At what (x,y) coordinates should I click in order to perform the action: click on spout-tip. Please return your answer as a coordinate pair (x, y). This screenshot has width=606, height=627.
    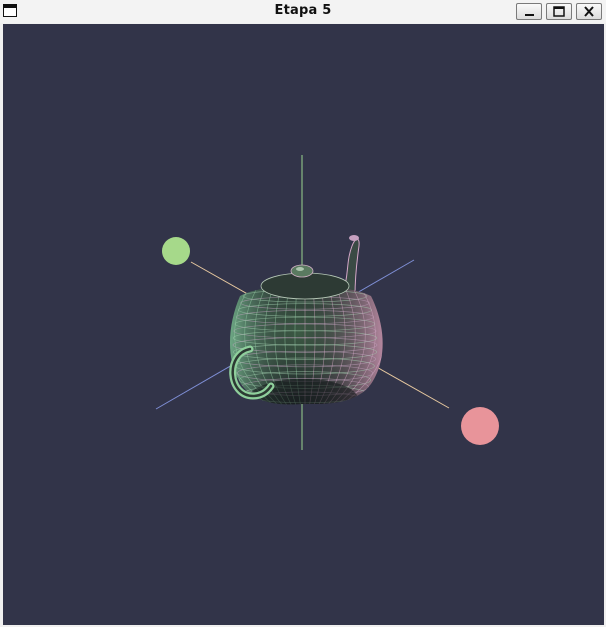
    Looking at the image, I should click on (354, 238).